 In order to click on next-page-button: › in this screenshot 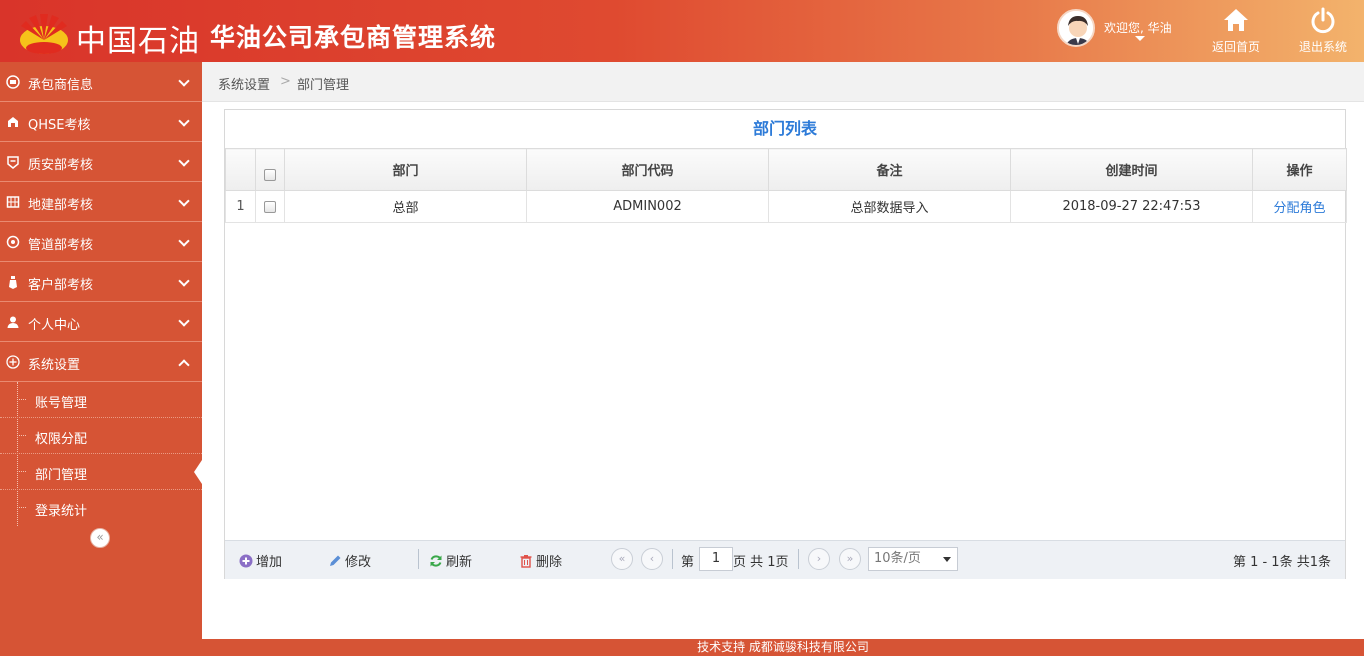, I will do `click(819, 559)`.